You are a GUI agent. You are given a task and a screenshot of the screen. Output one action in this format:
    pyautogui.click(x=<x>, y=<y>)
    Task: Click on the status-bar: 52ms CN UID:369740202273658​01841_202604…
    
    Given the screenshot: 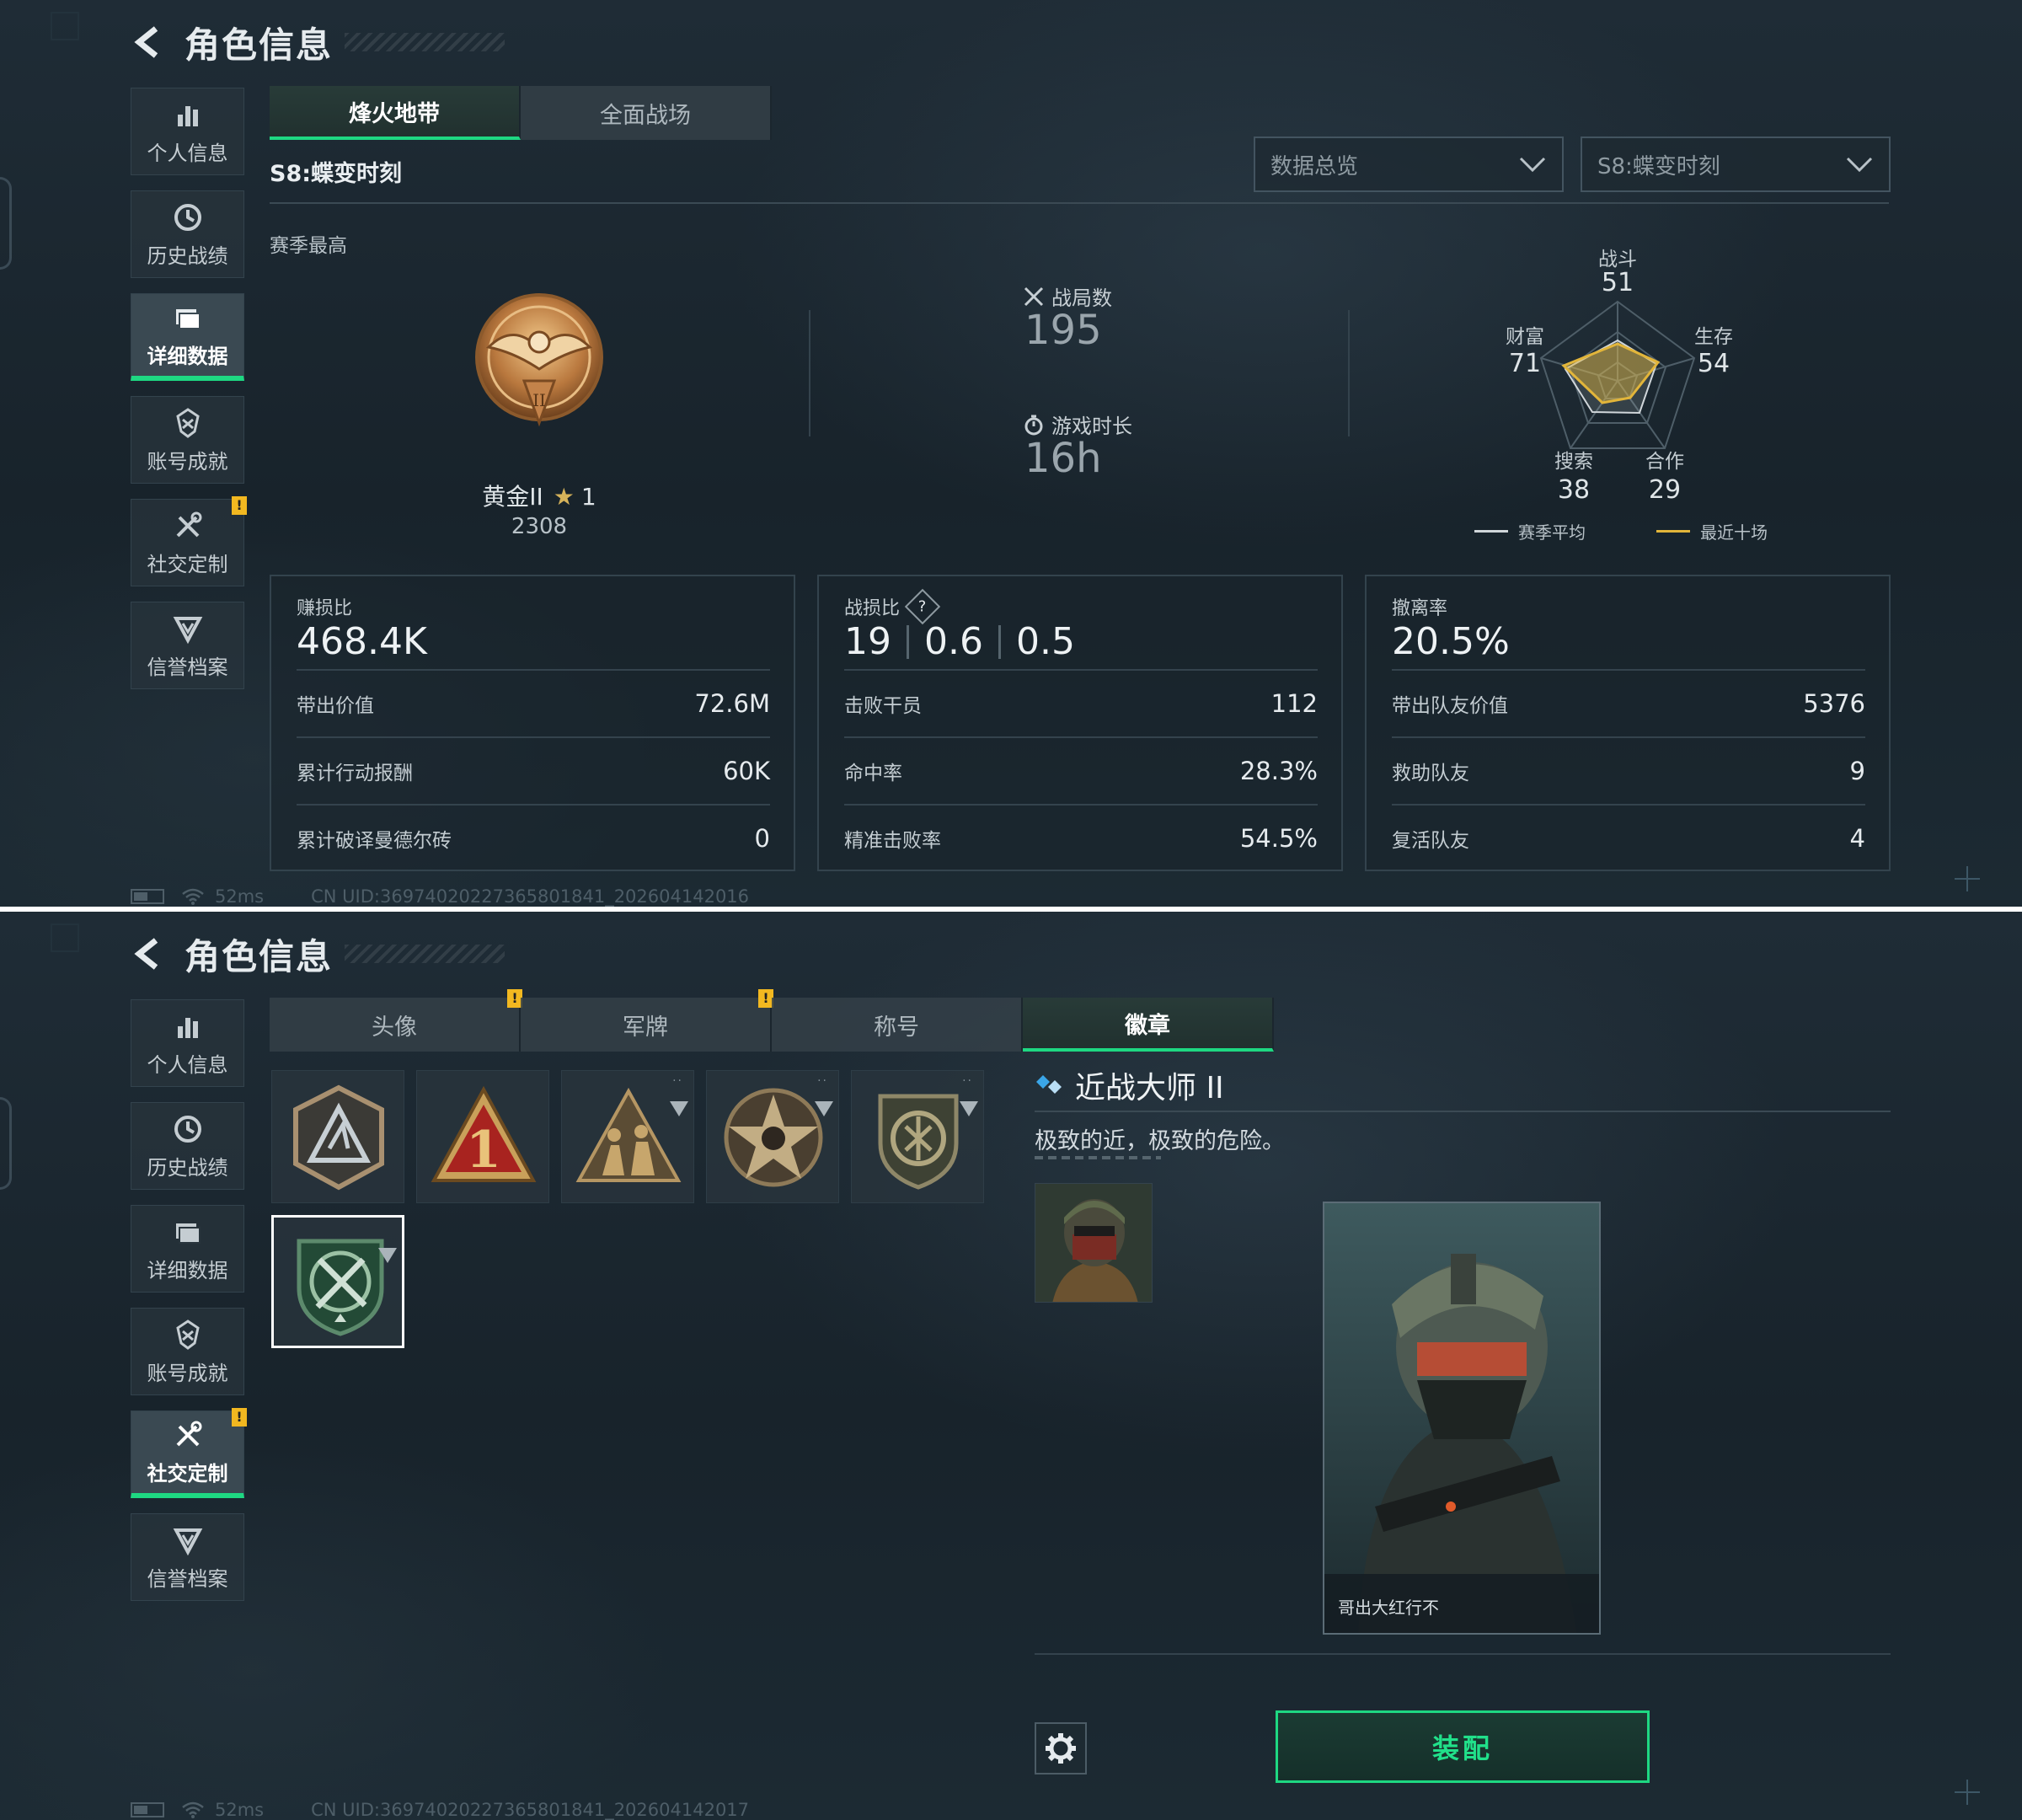 What is the action you would take?
    pyautogui.click(x=440, y=896)
    